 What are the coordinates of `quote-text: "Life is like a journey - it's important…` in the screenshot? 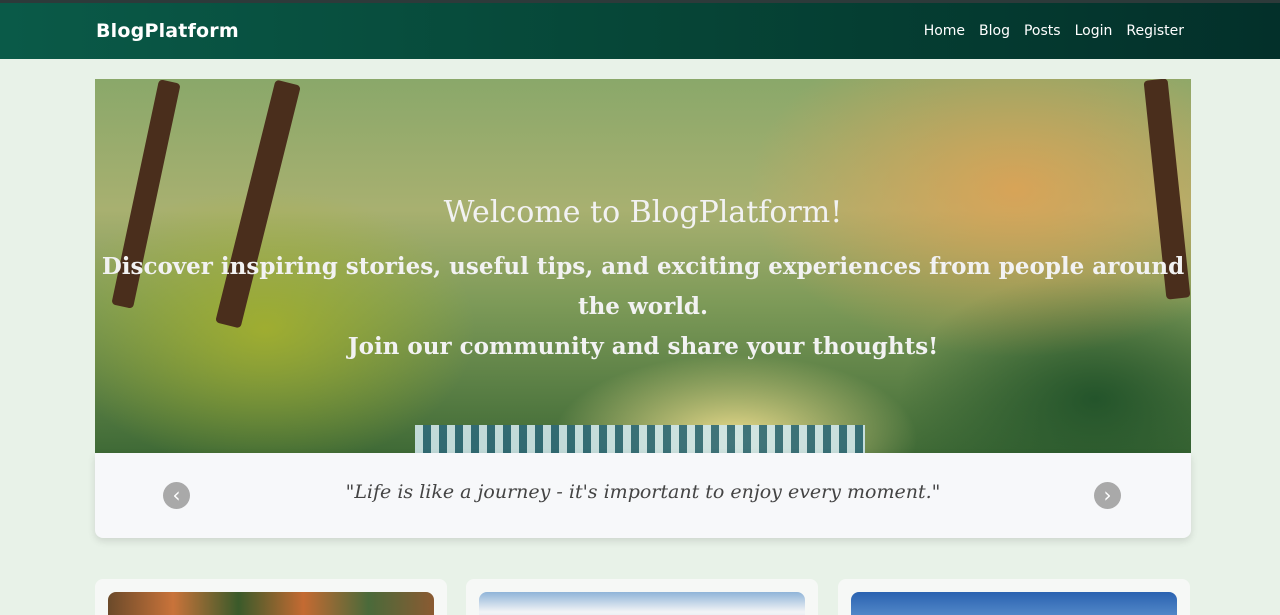 It's located at (643, 492).